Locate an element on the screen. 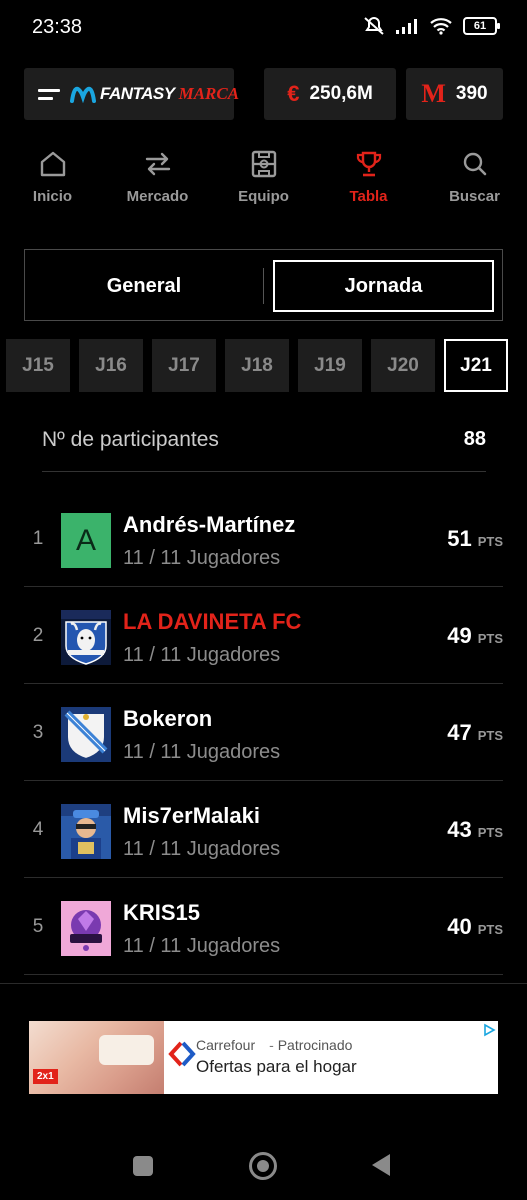  cartoon-avatar-icon is located at coordinates (86, 831).